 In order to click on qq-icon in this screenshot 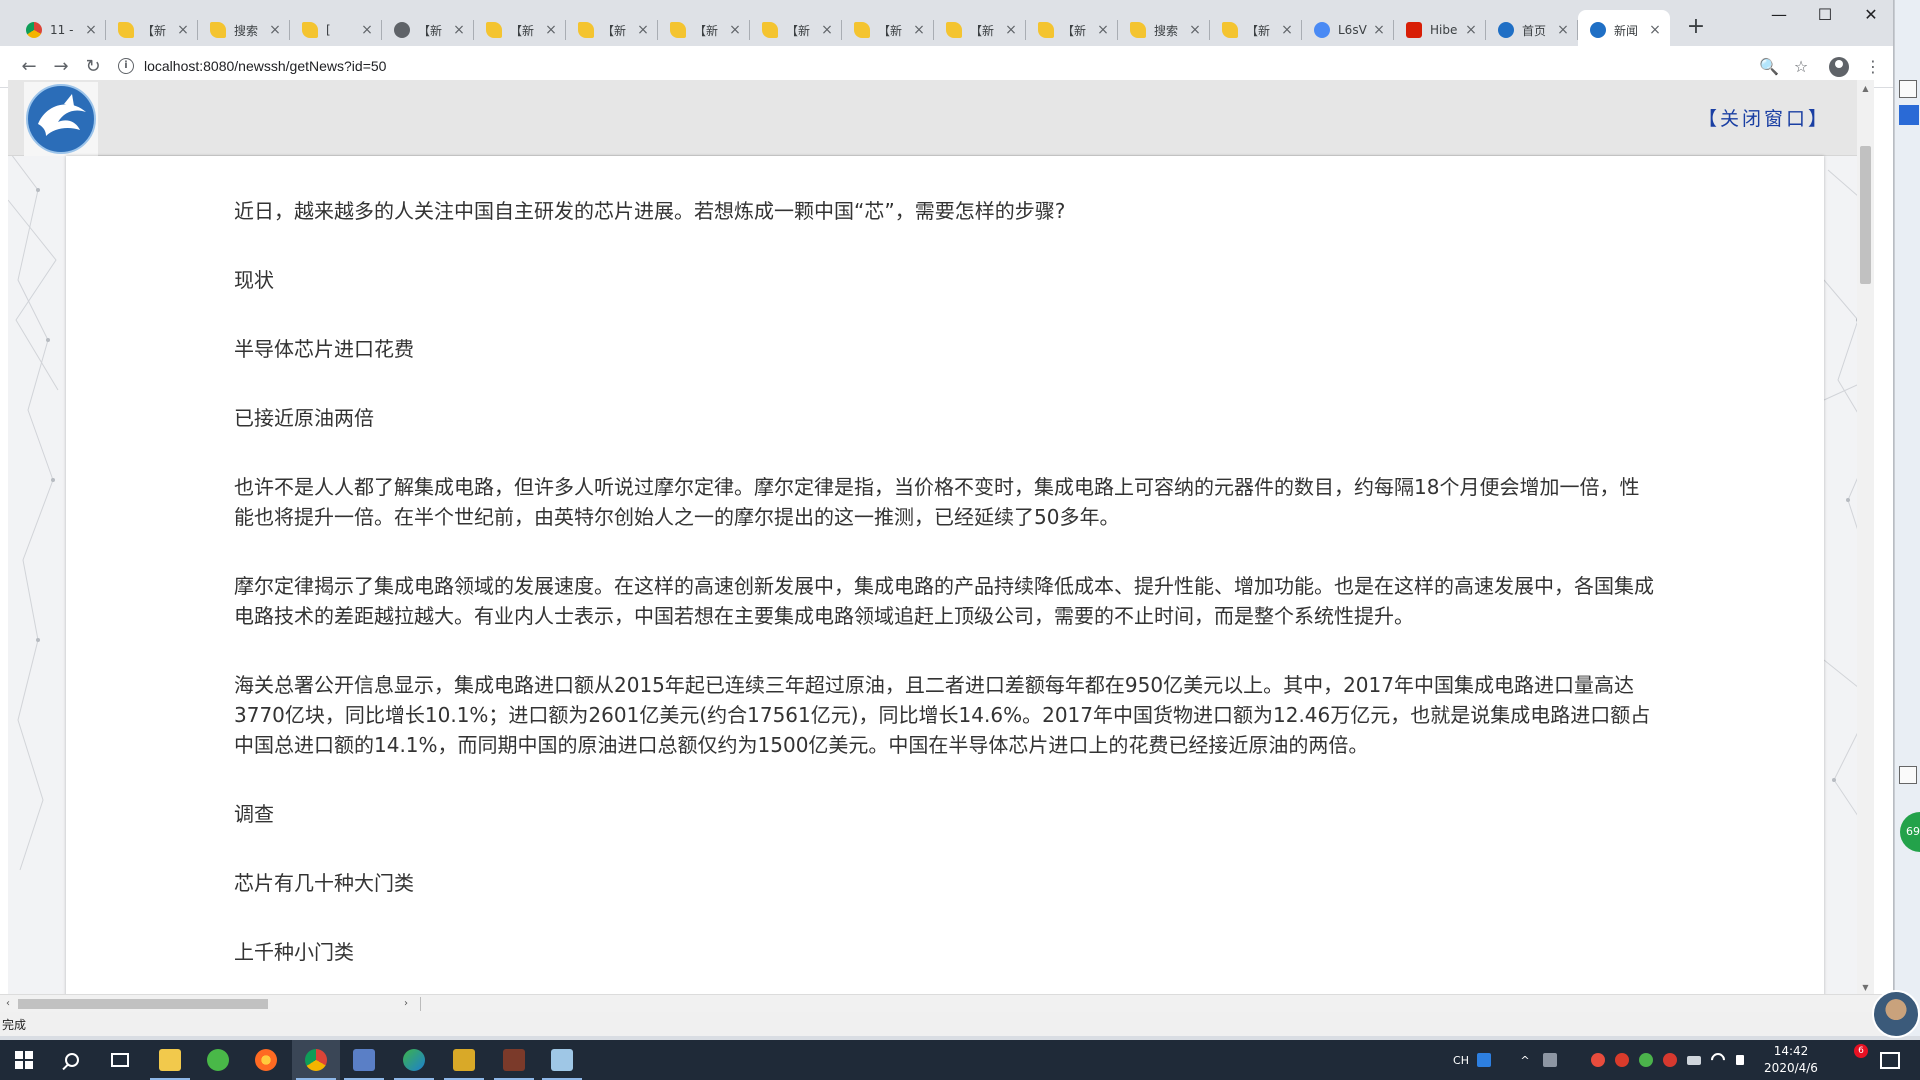, I will do `click(1598, 1060)`.